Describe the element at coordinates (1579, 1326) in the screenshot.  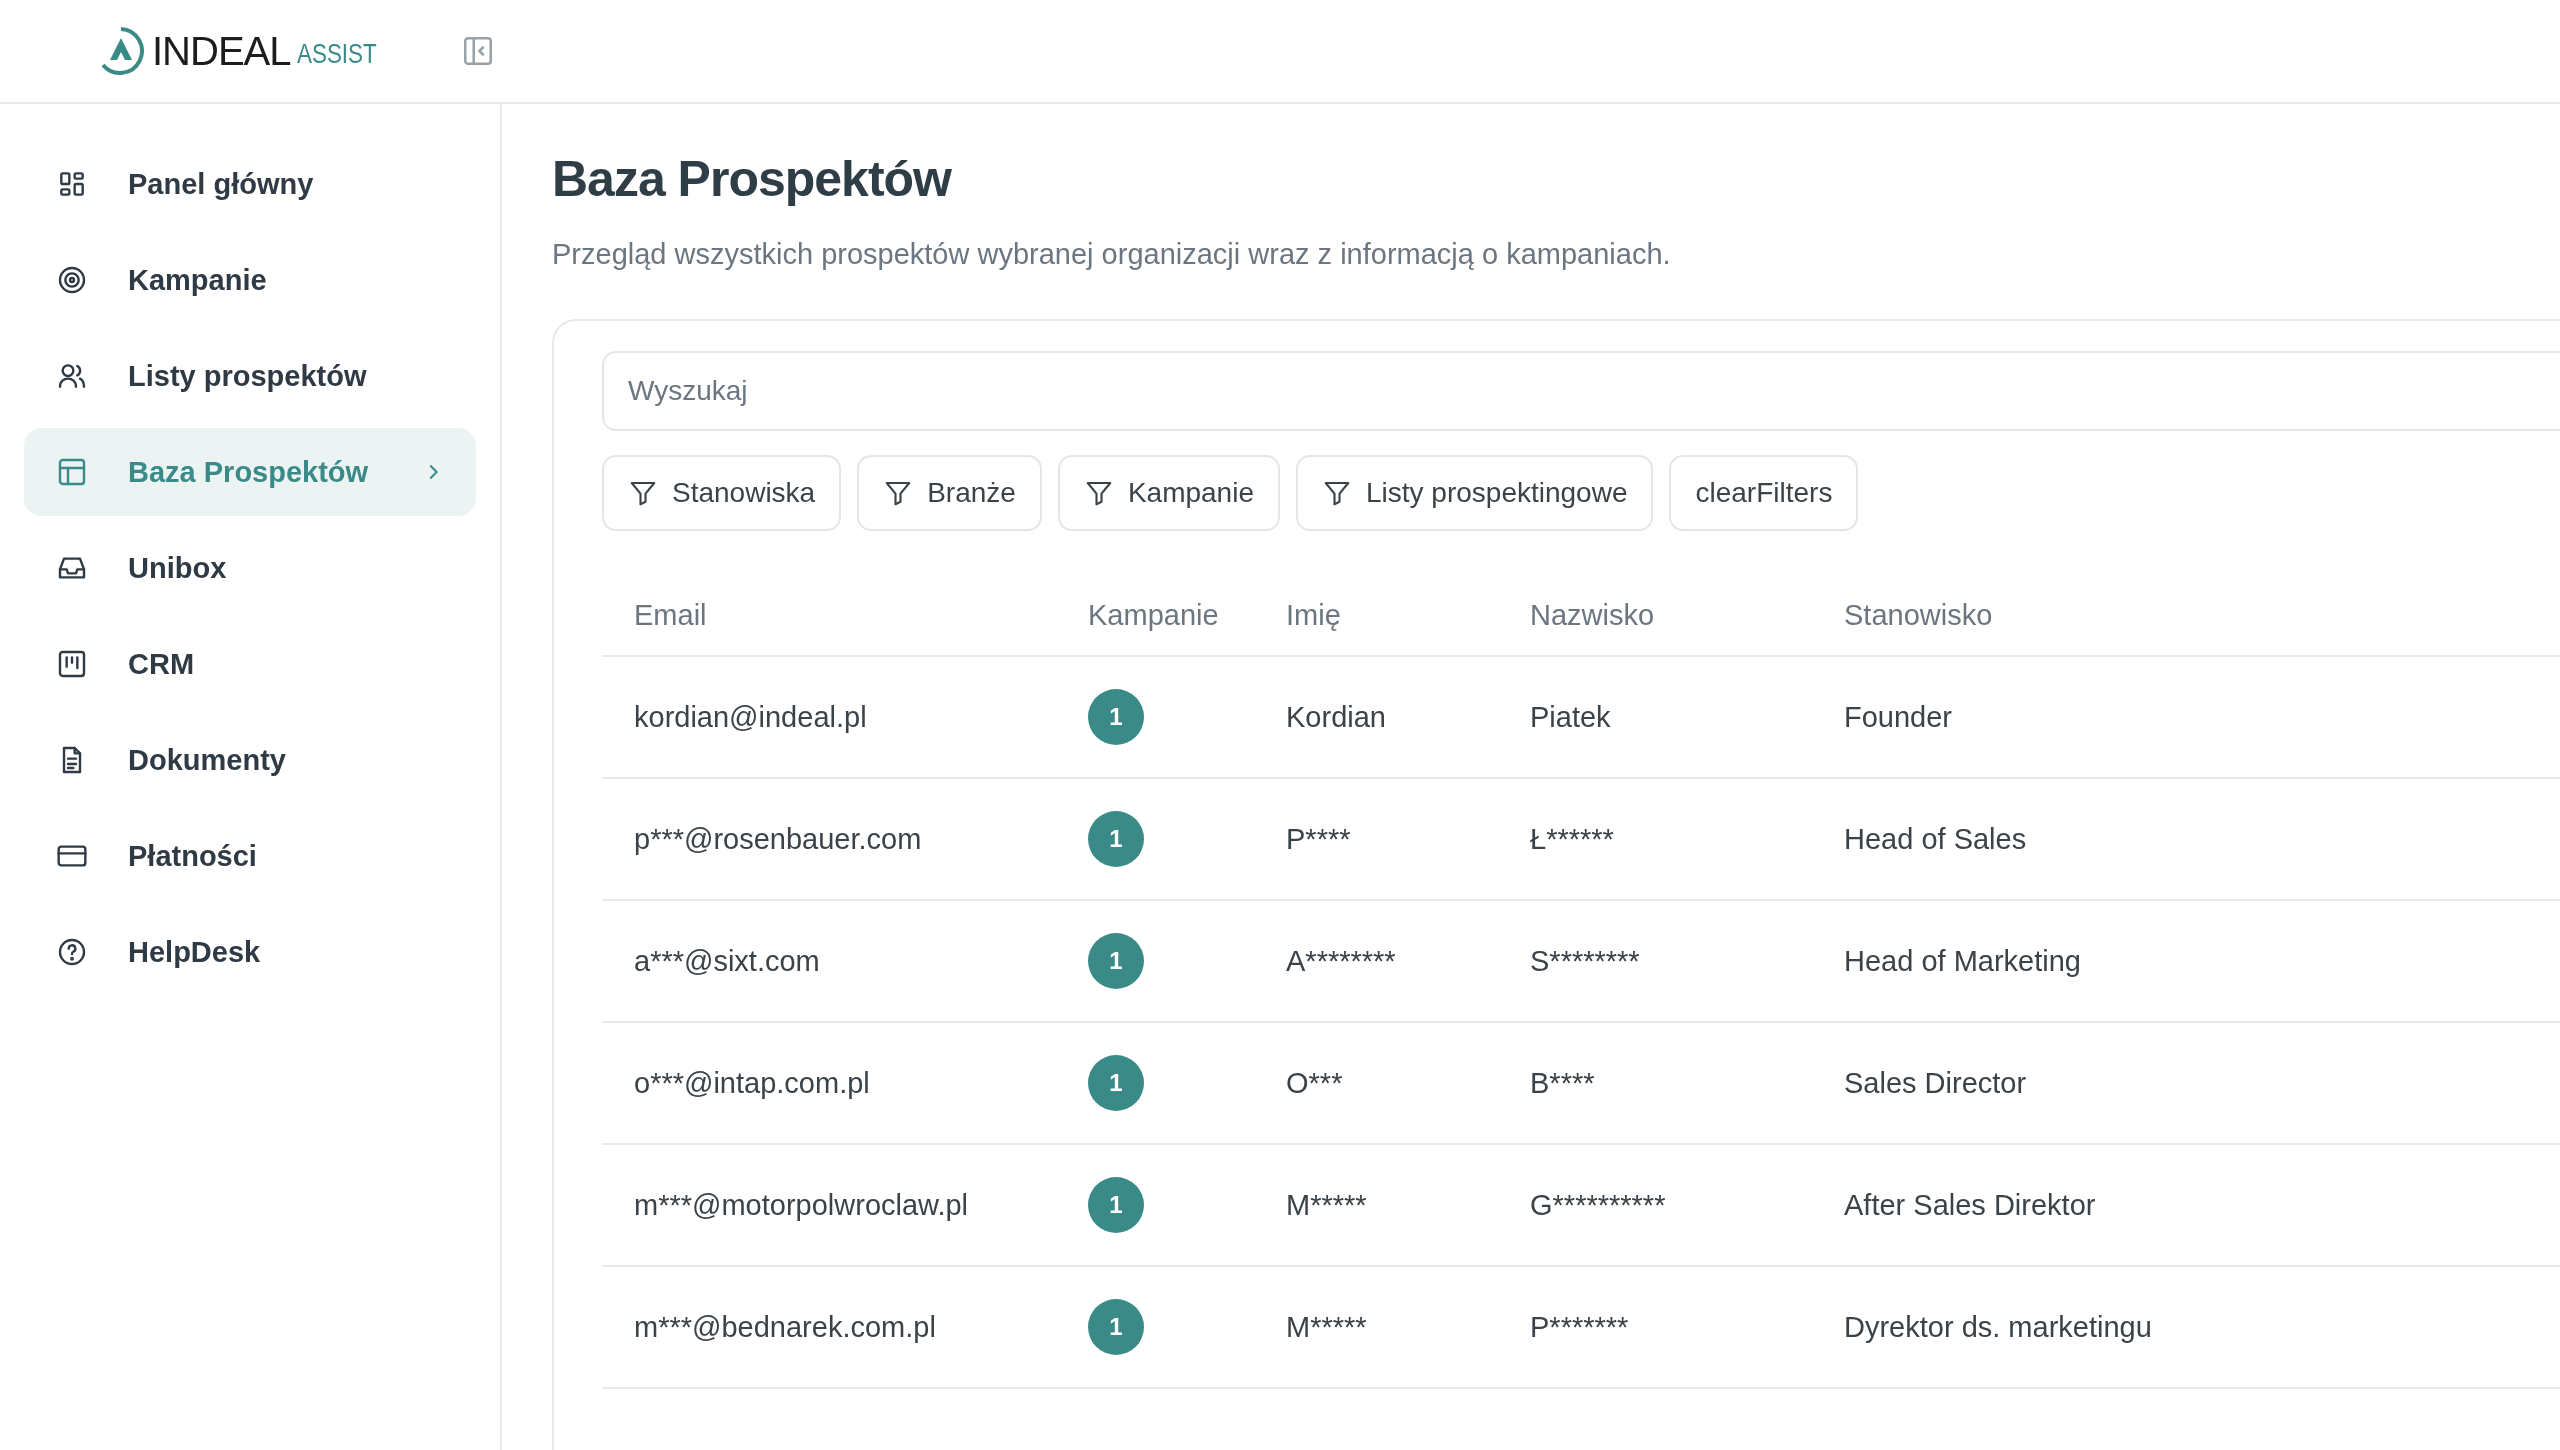
I see `table-cell: P*******` at that location.